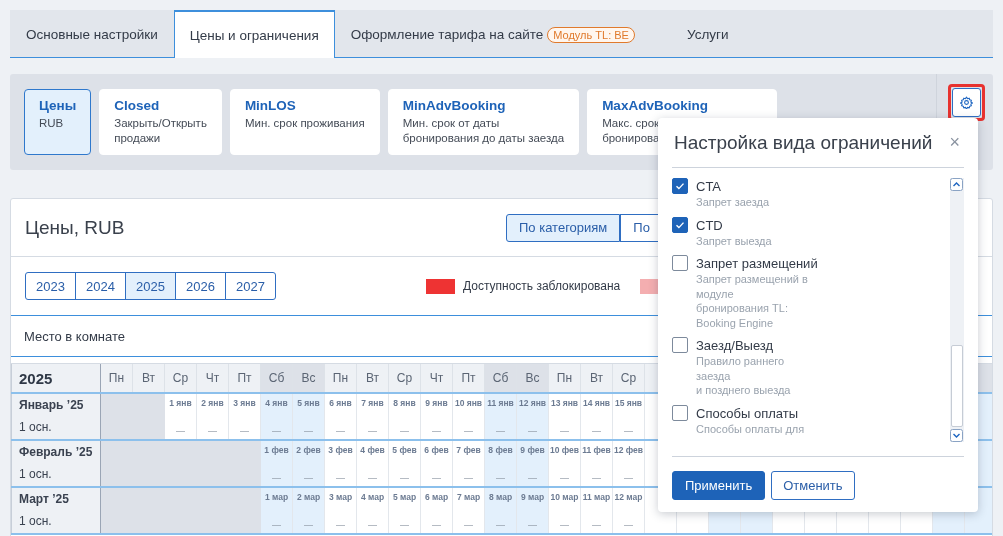  What do you see at coordinates (803, 142) in the screenshot?
I see `popup-title: Настройка вида ограничений` at bounding box center [803, 142].